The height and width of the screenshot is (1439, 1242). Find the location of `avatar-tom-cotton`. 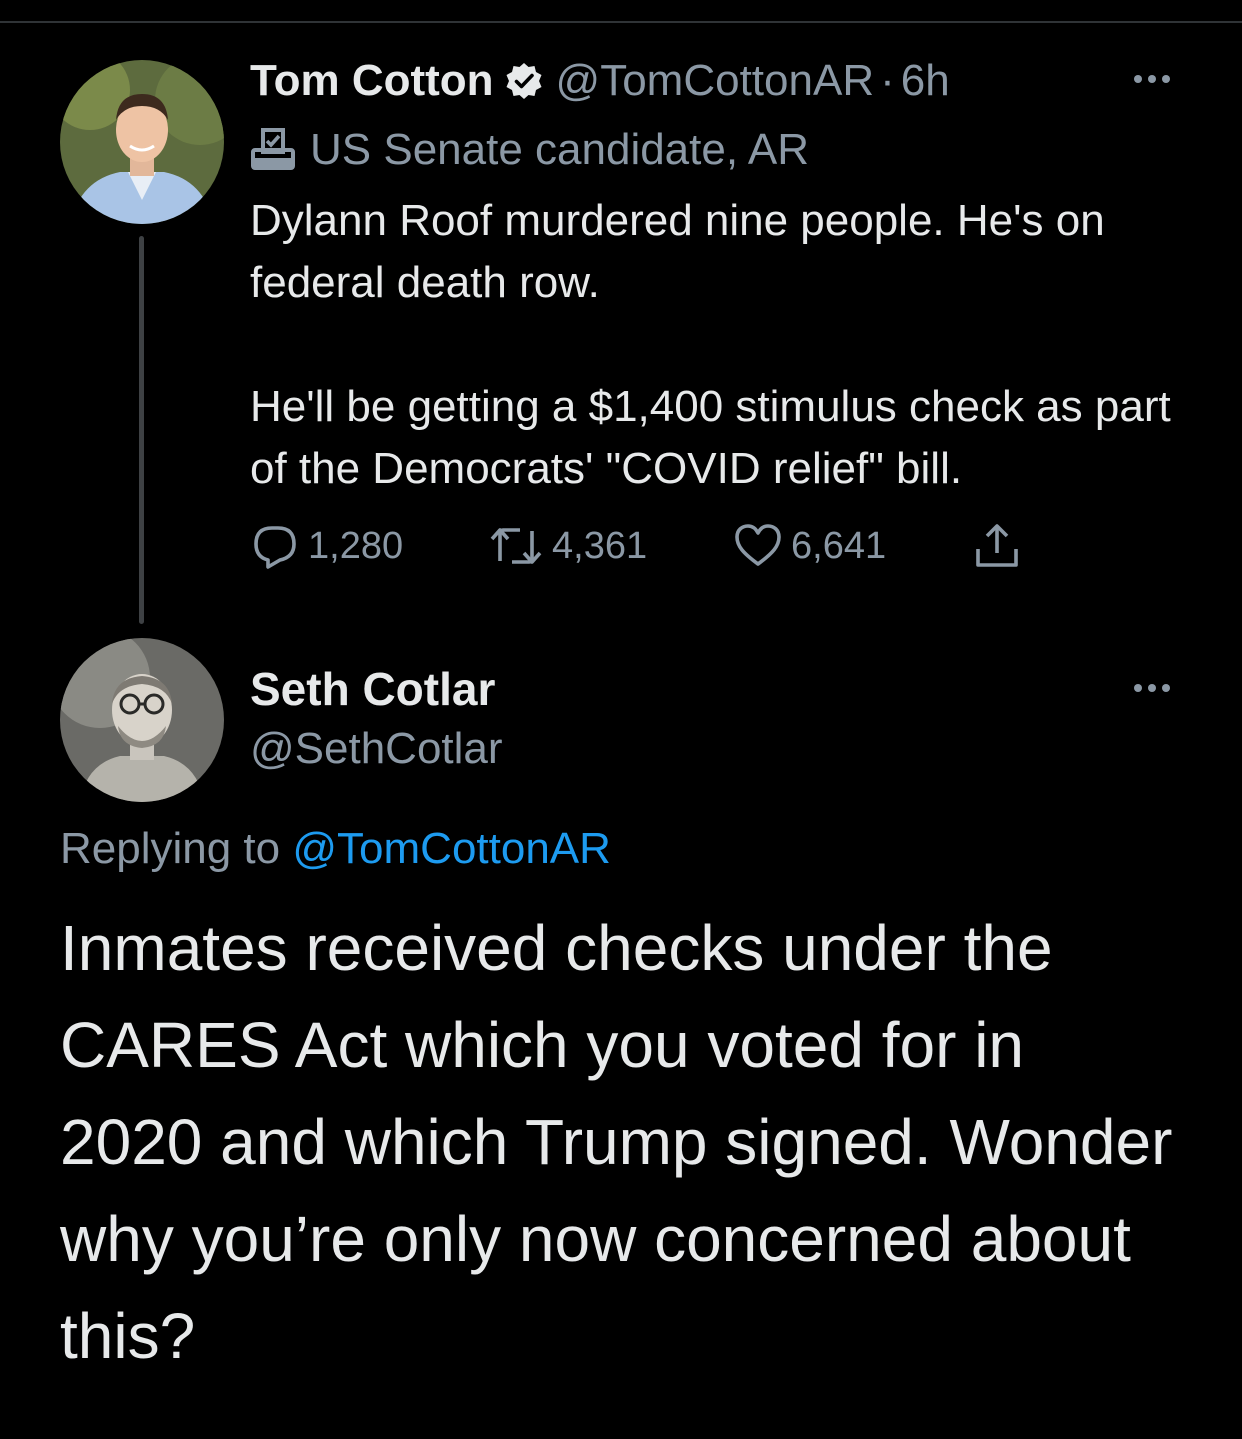

avatar-tom-cotton is located at coordinates (142, 142).